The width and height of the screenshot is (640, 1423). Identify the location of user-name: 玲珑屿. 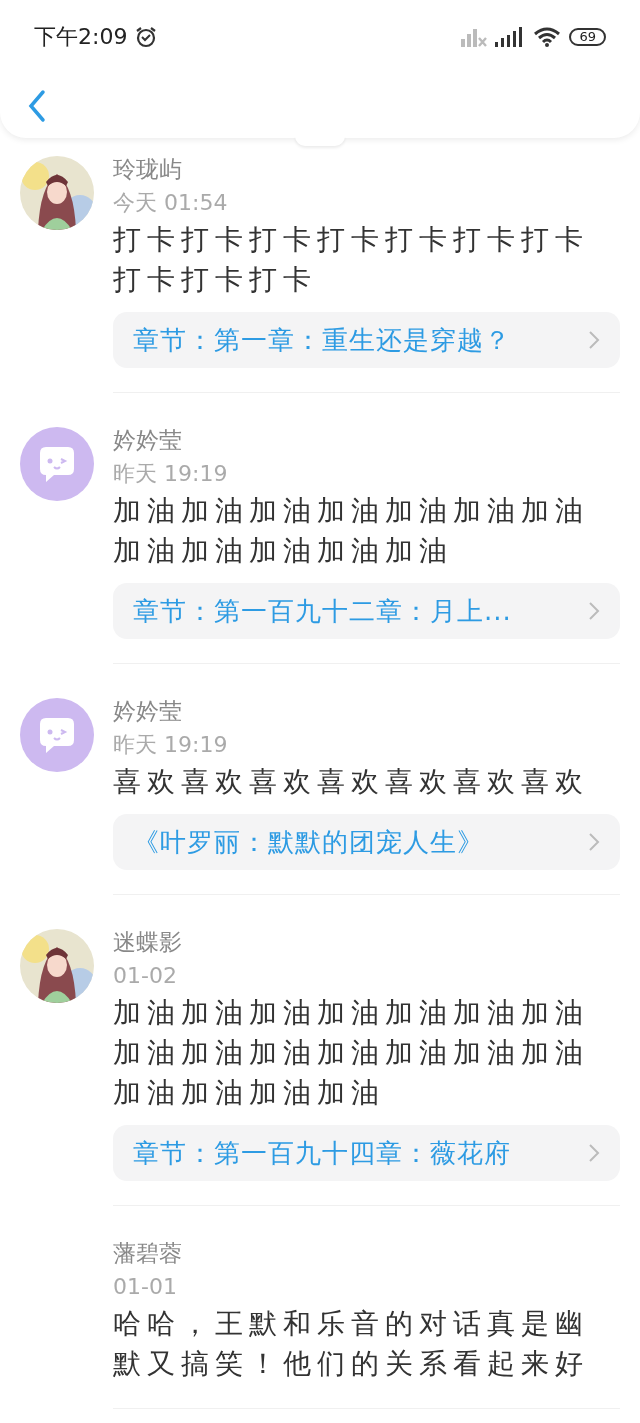
(148, 169).